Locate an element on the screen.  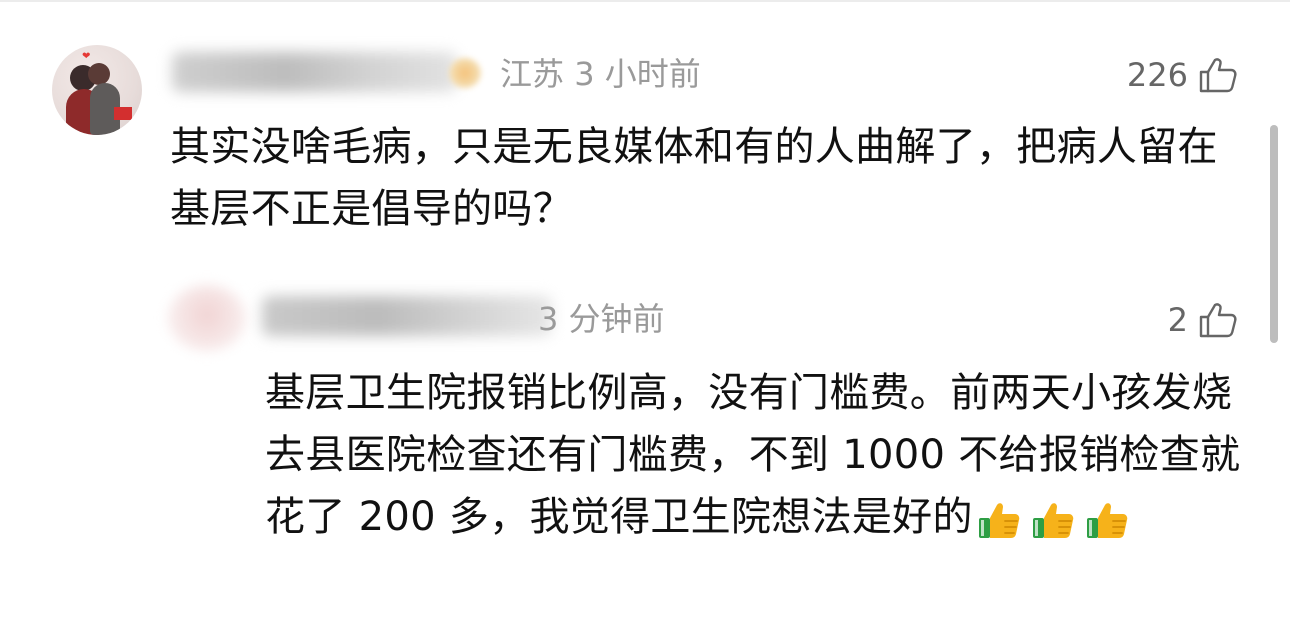
scrollbar is located at coordinates (1274, 234).